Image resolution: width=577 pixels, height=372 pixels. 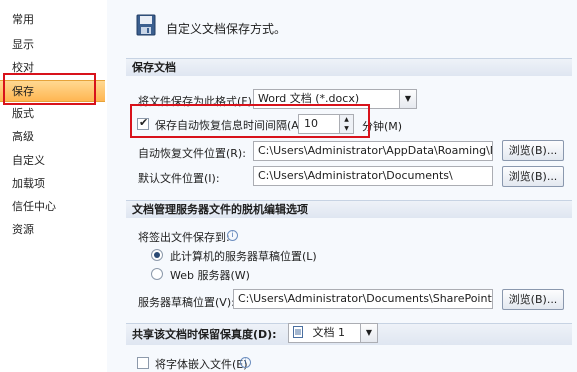 I want to click on sidebar-item-customize: 自定义, so click(x=52, y=161).